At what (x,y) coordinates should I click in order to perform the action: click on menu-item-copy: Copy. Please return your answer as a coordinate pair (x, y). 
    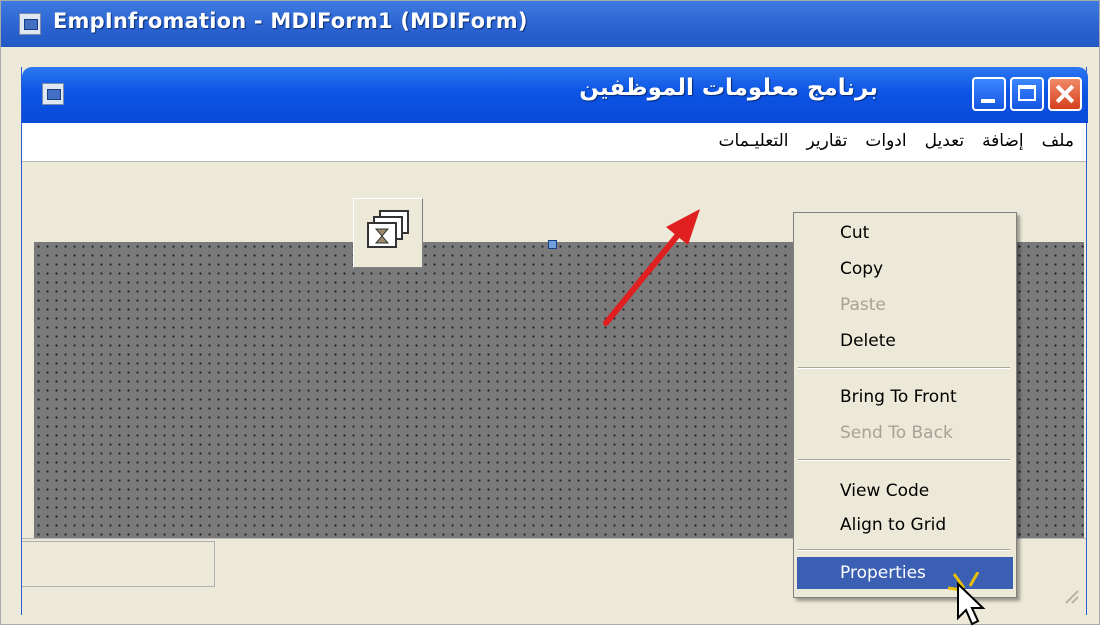
    Looking at the image, I should click on (861, 269).